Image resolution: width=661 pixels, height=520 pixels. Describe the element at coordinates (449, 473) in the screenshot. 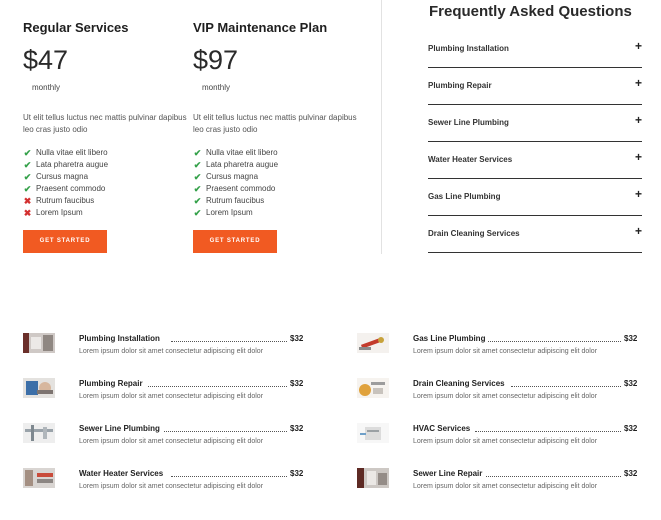

I see `service-name: Sewer Line Repair` at that location.